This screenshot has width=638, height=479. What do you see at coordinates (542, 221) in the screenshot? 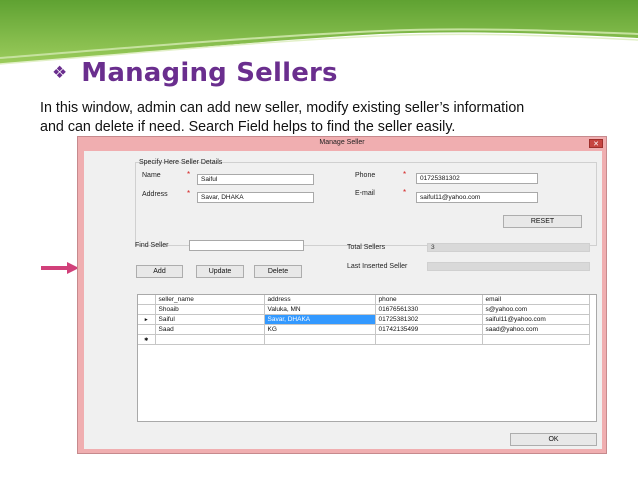
I see `reset-button: RESET` at bounding box center [542, 221].